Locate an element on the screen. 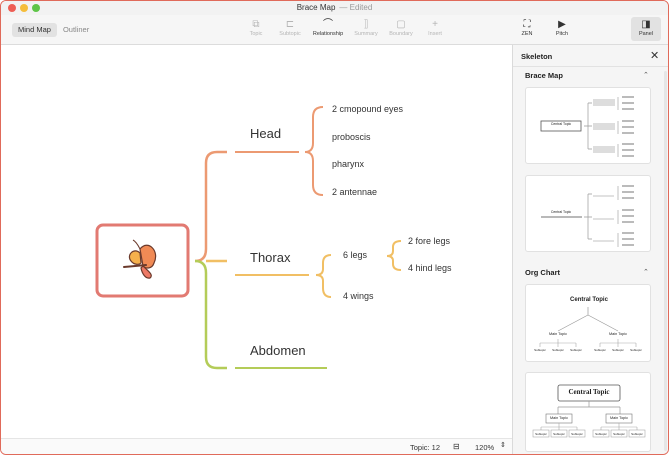  insert-label: Insert is located at coordinates (435, 34).